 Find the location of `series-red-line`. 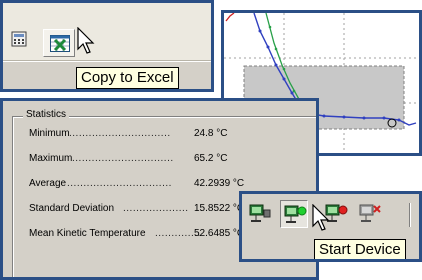

series-red-line is located at coordinates (230, 17).